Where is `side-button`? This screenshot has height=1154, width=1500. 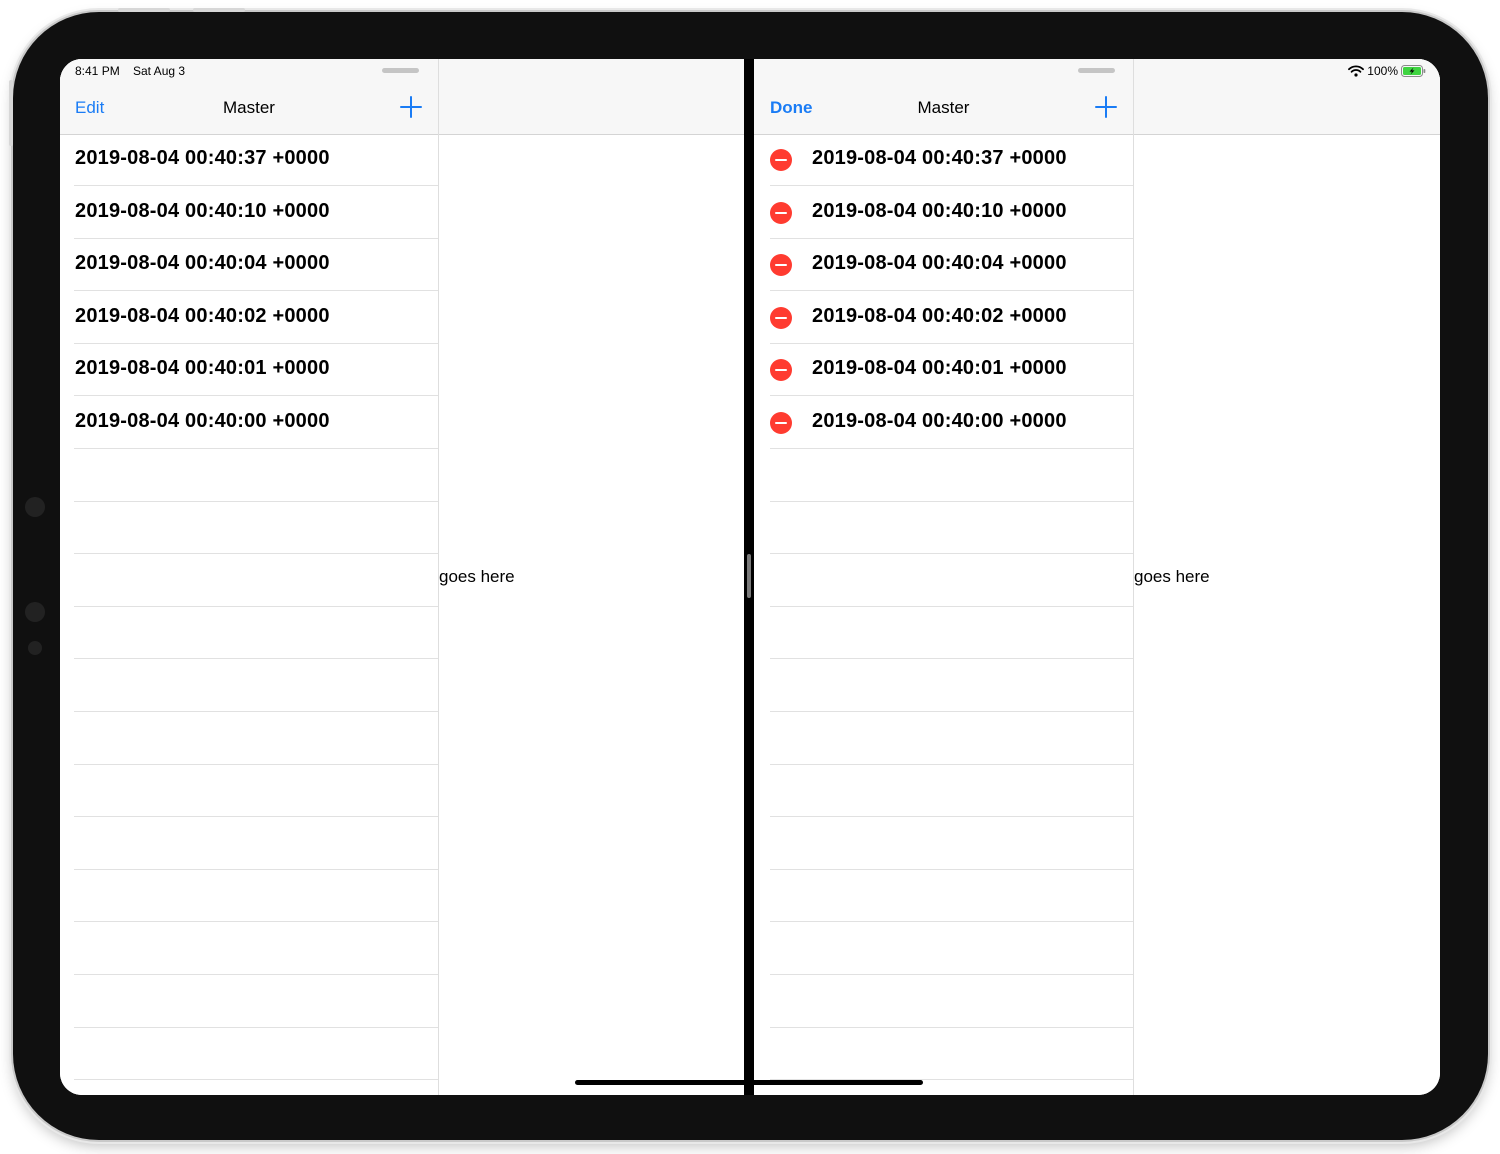 side-button is located at coordinates (11, 113).